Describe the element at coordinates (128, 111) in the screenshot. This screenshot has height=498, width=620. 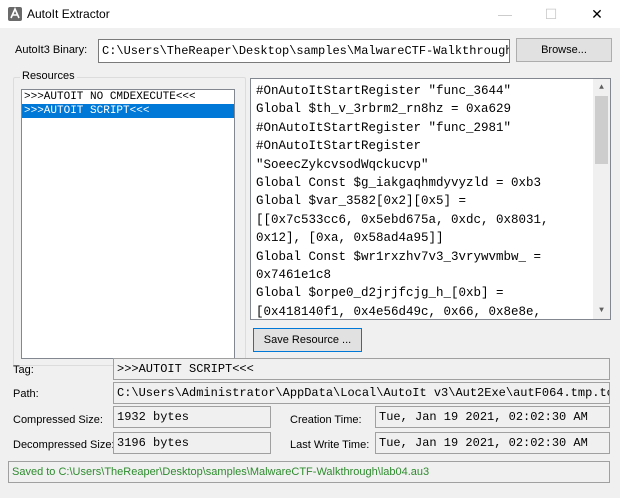
I see `resource-item: >>>AUTOIT SCRIPT<<<` at that location.